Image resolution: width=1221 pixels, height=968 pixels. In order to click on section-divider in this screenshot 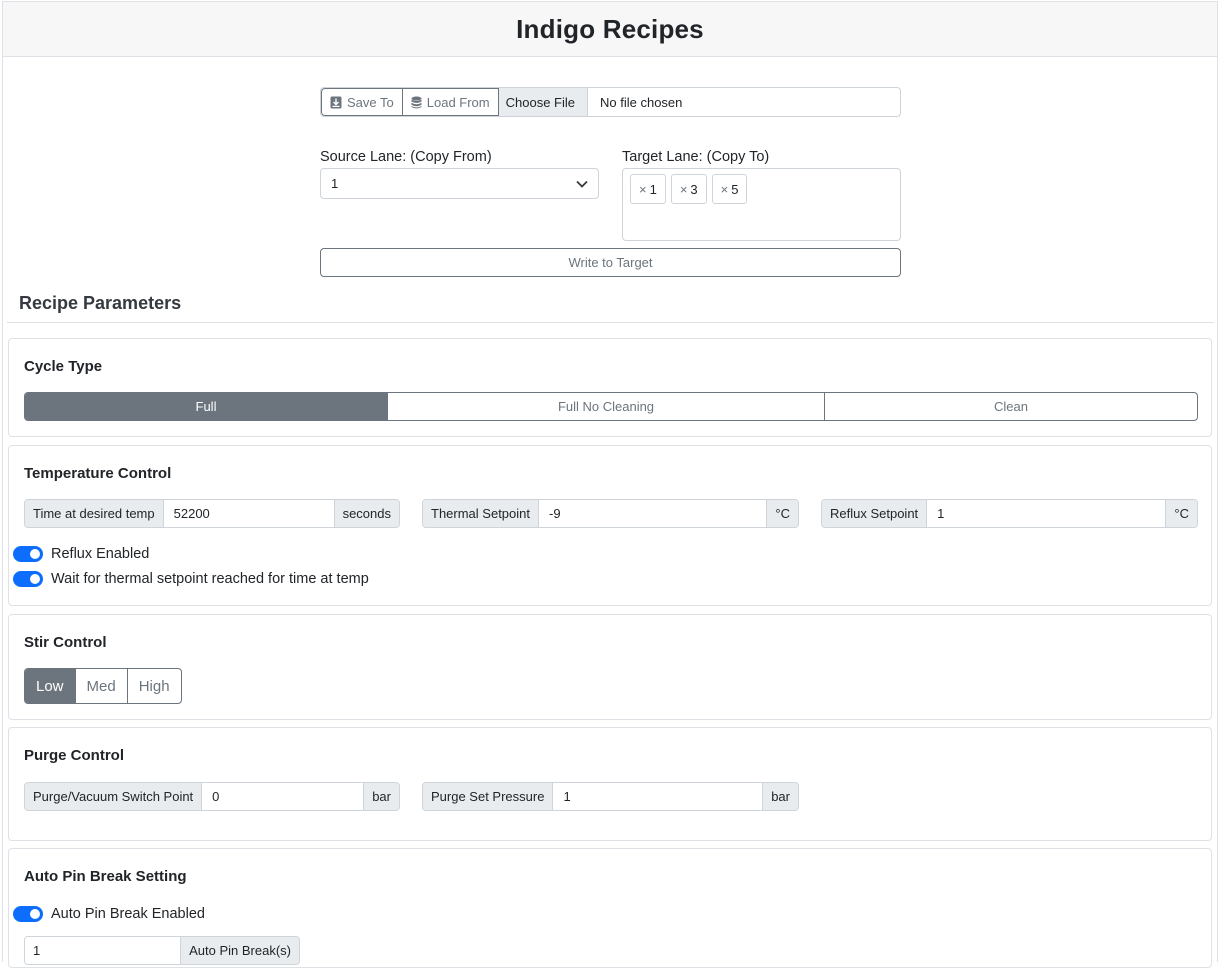, I will do `click(610, 322)`.